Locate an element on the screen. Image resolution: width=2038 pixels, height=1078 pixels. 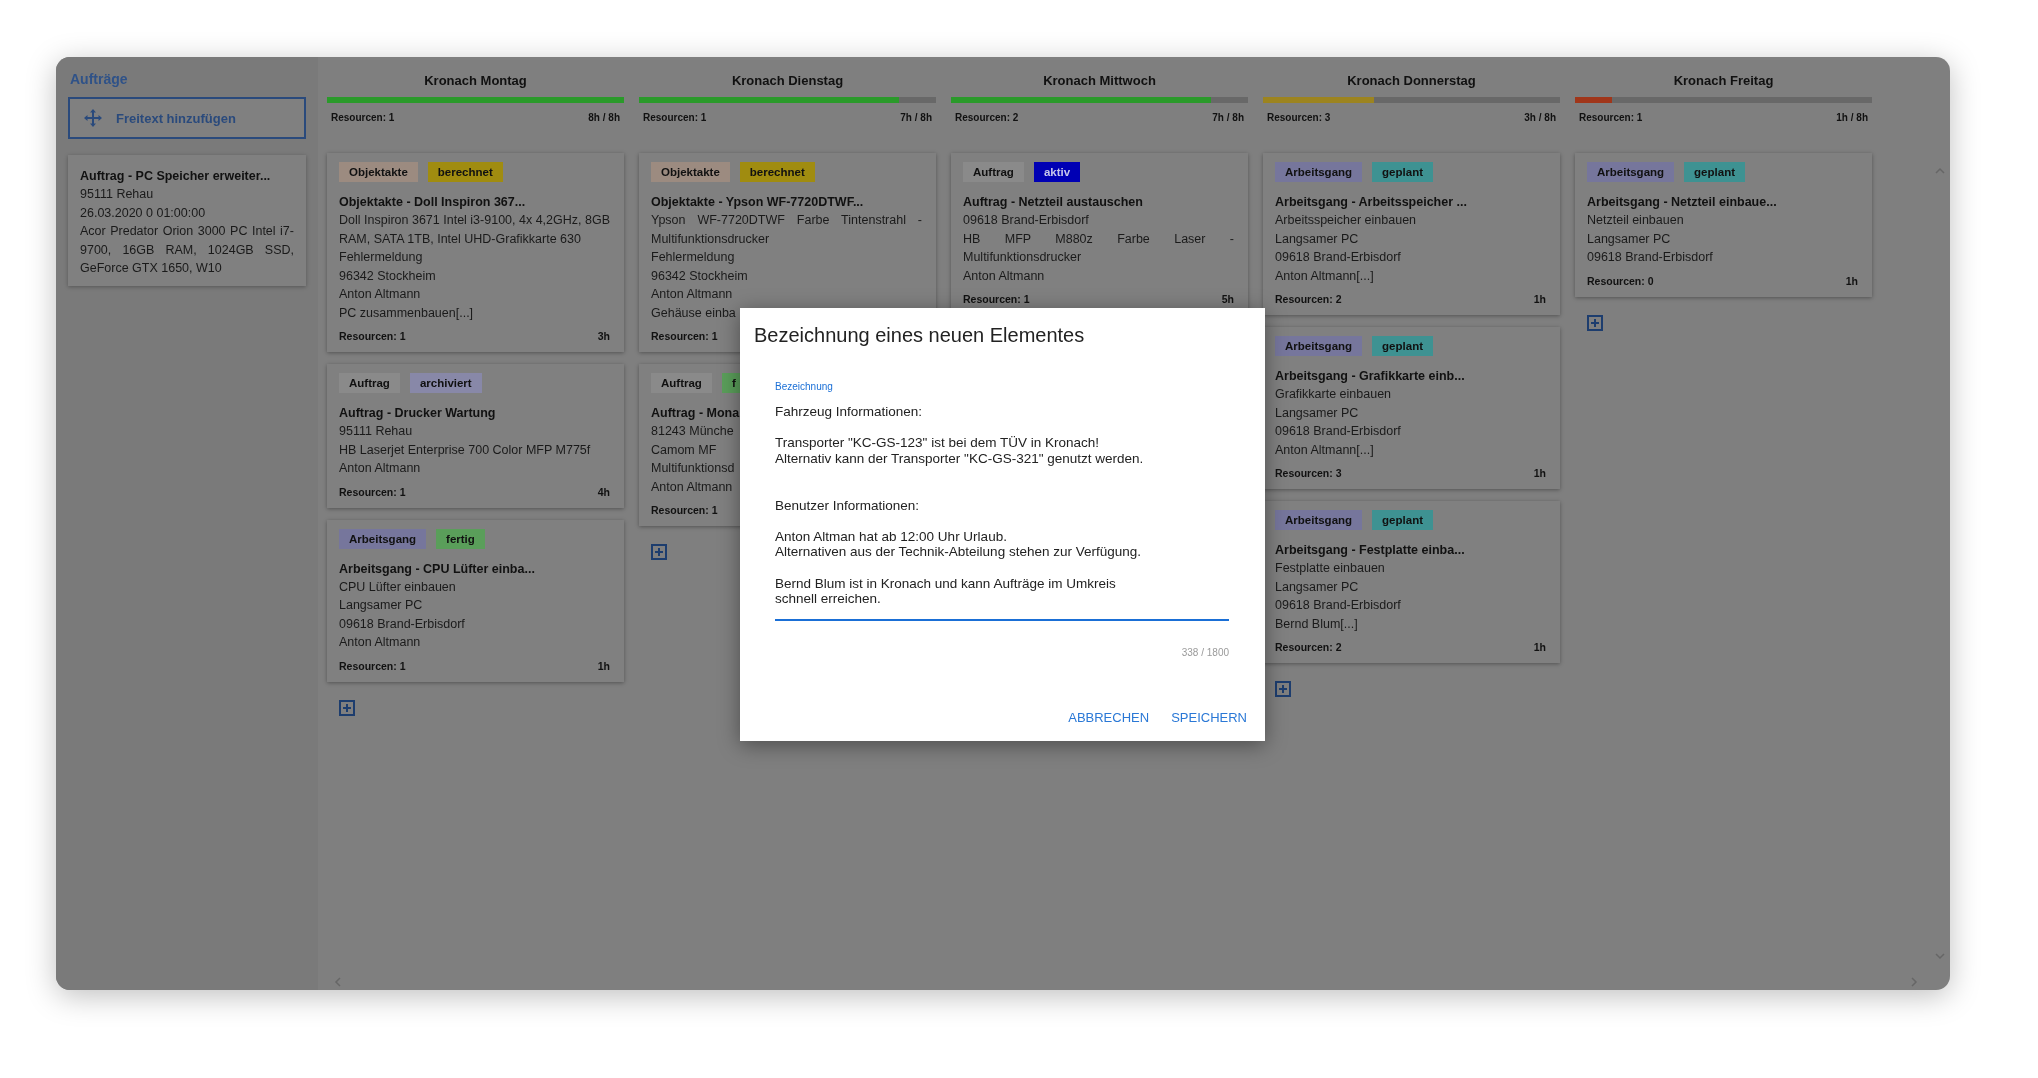
card-text: Arbeitsspeicher einbauen is located at coordinates (1346, 220).